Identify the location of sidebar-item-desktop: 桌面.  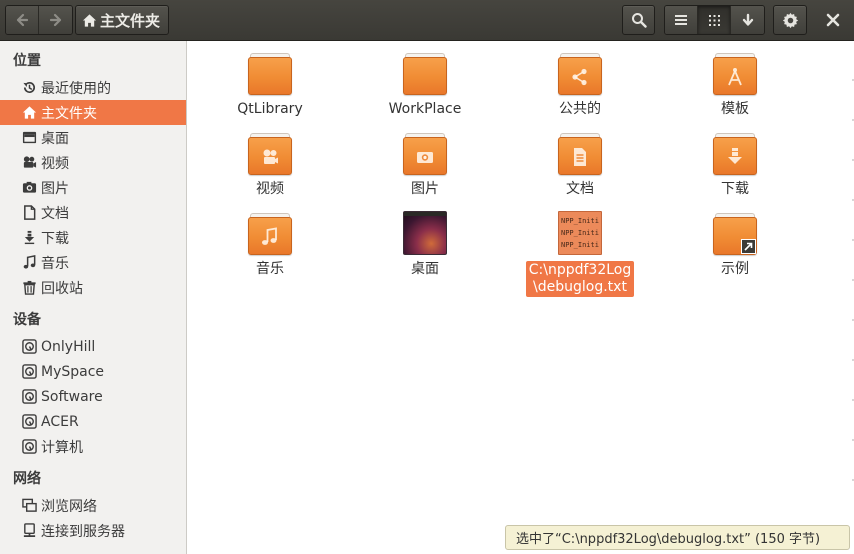
(93, 137).